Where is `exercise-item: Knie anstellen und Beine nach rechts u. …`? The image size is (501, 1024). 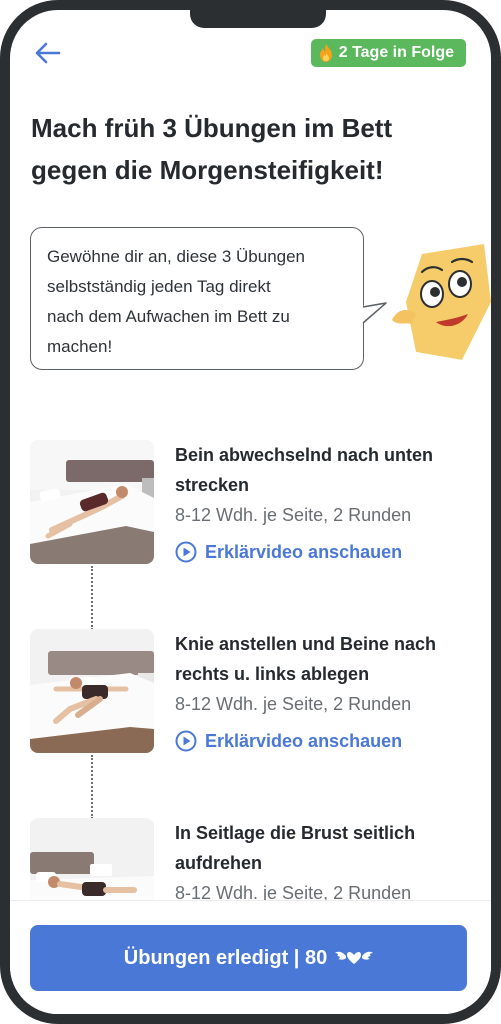
exercise-item: Knie anstellen und Beine nach rechts u. … is located at coordinates (250, 694).